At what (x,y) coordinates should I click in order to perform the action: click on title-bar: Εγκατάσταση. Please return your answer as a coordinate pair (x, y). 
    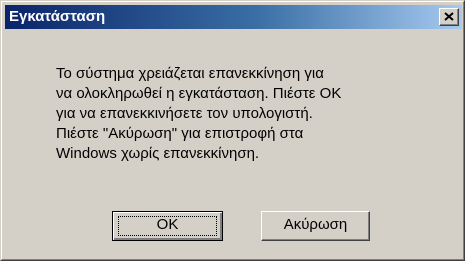
    Looking at the image, I should click on (233, 17).